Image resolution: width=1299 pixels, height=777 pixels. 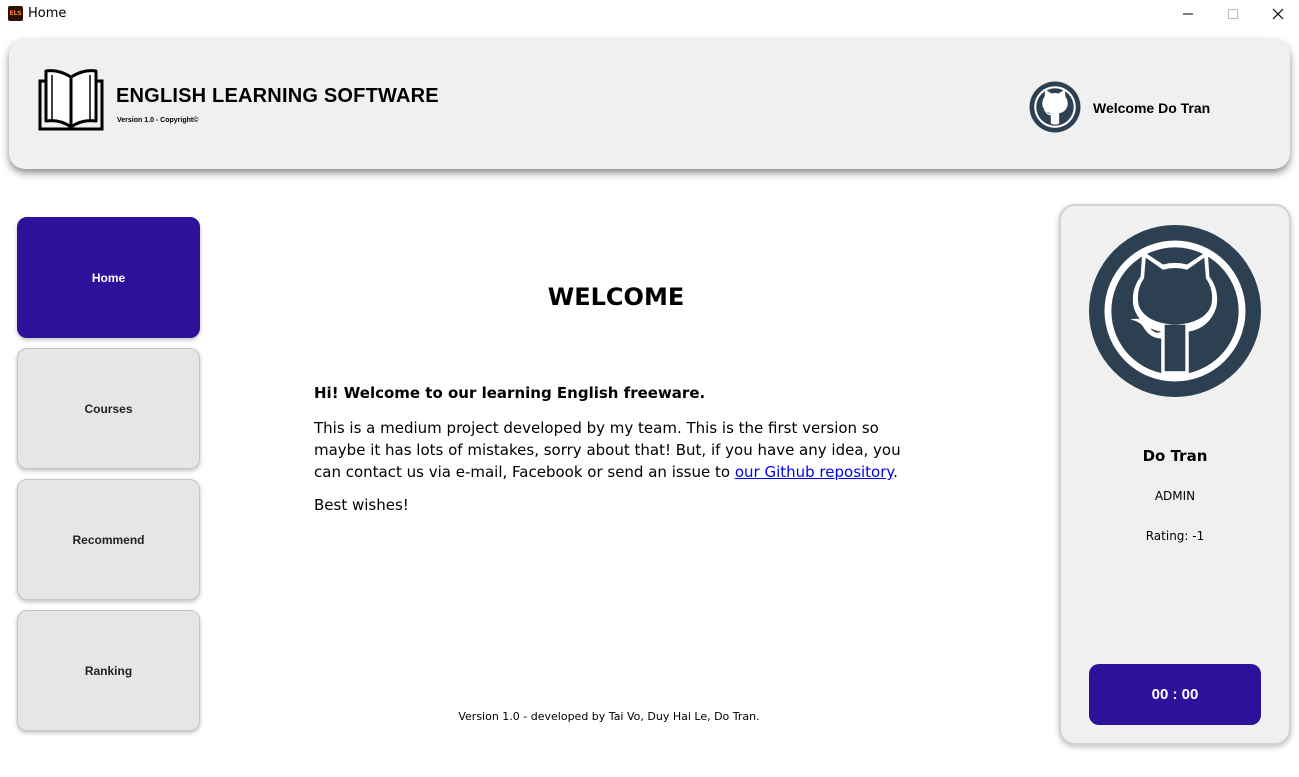 I want to click on minimize-icon, so click(x=1188, y=14).